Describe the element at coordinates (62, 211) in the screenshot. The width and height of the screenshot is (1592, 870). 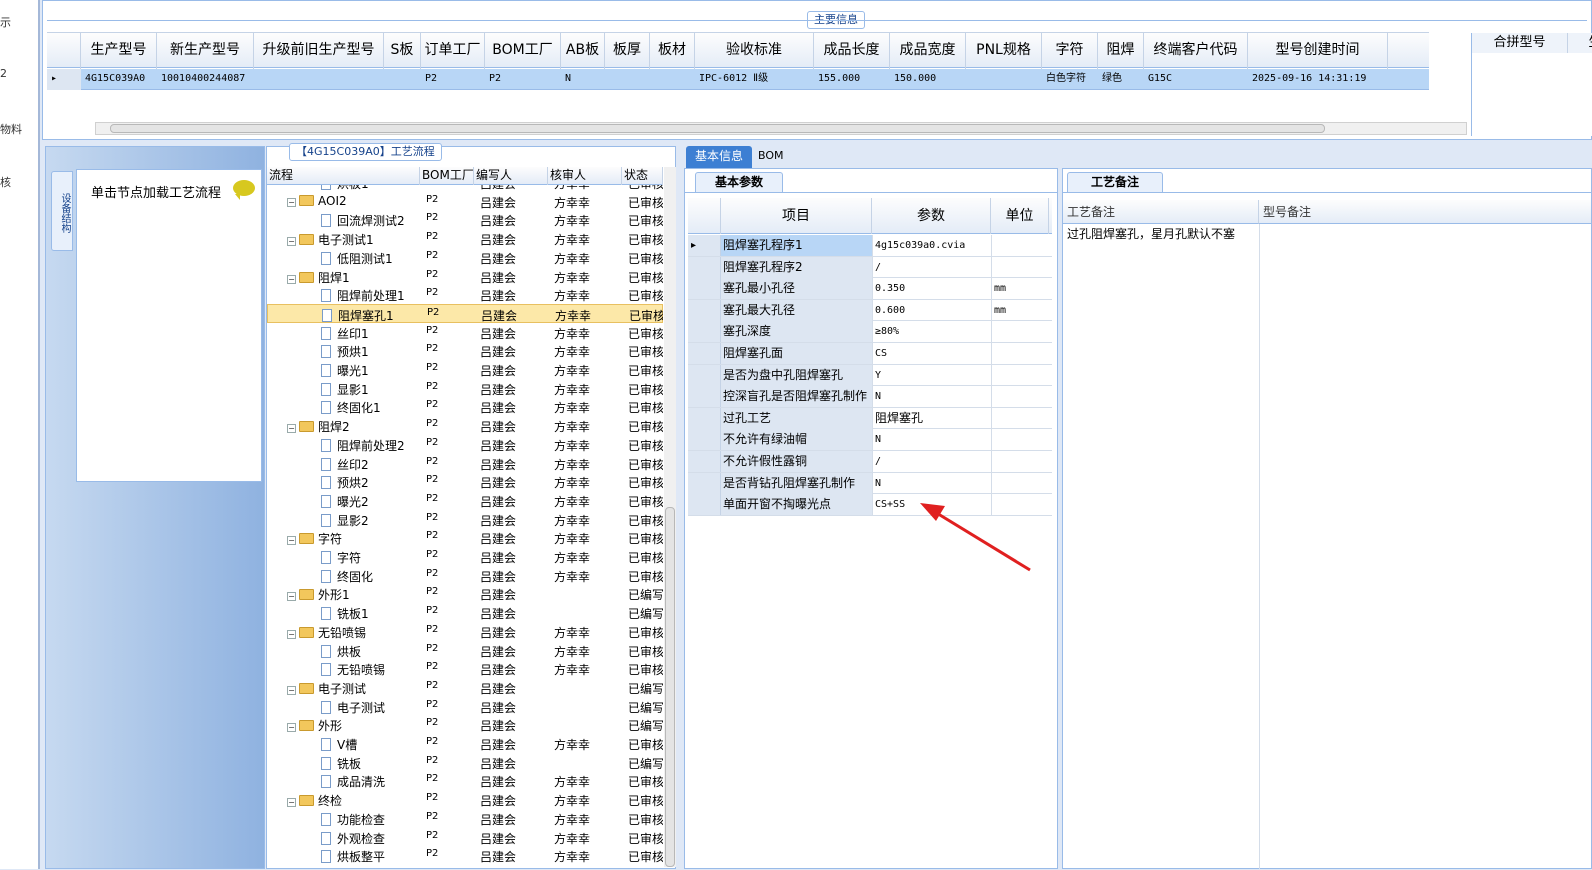
I see `device-structure-tab: 设备结构` at that location.